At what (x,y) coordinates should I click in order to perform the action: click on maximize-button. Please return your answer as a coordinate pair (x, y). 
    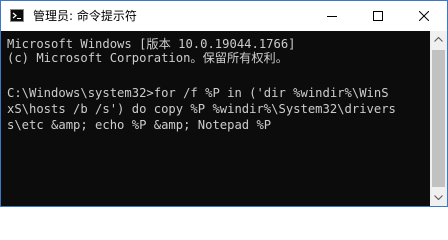
    Looking at the image, I should click on (378, 16).